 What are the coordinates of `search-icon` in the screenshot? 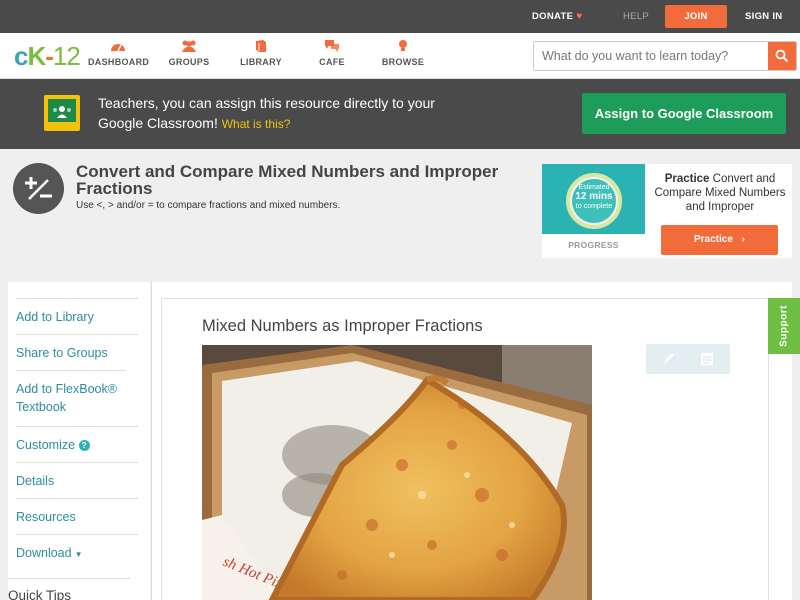 It's located at (782, 56).